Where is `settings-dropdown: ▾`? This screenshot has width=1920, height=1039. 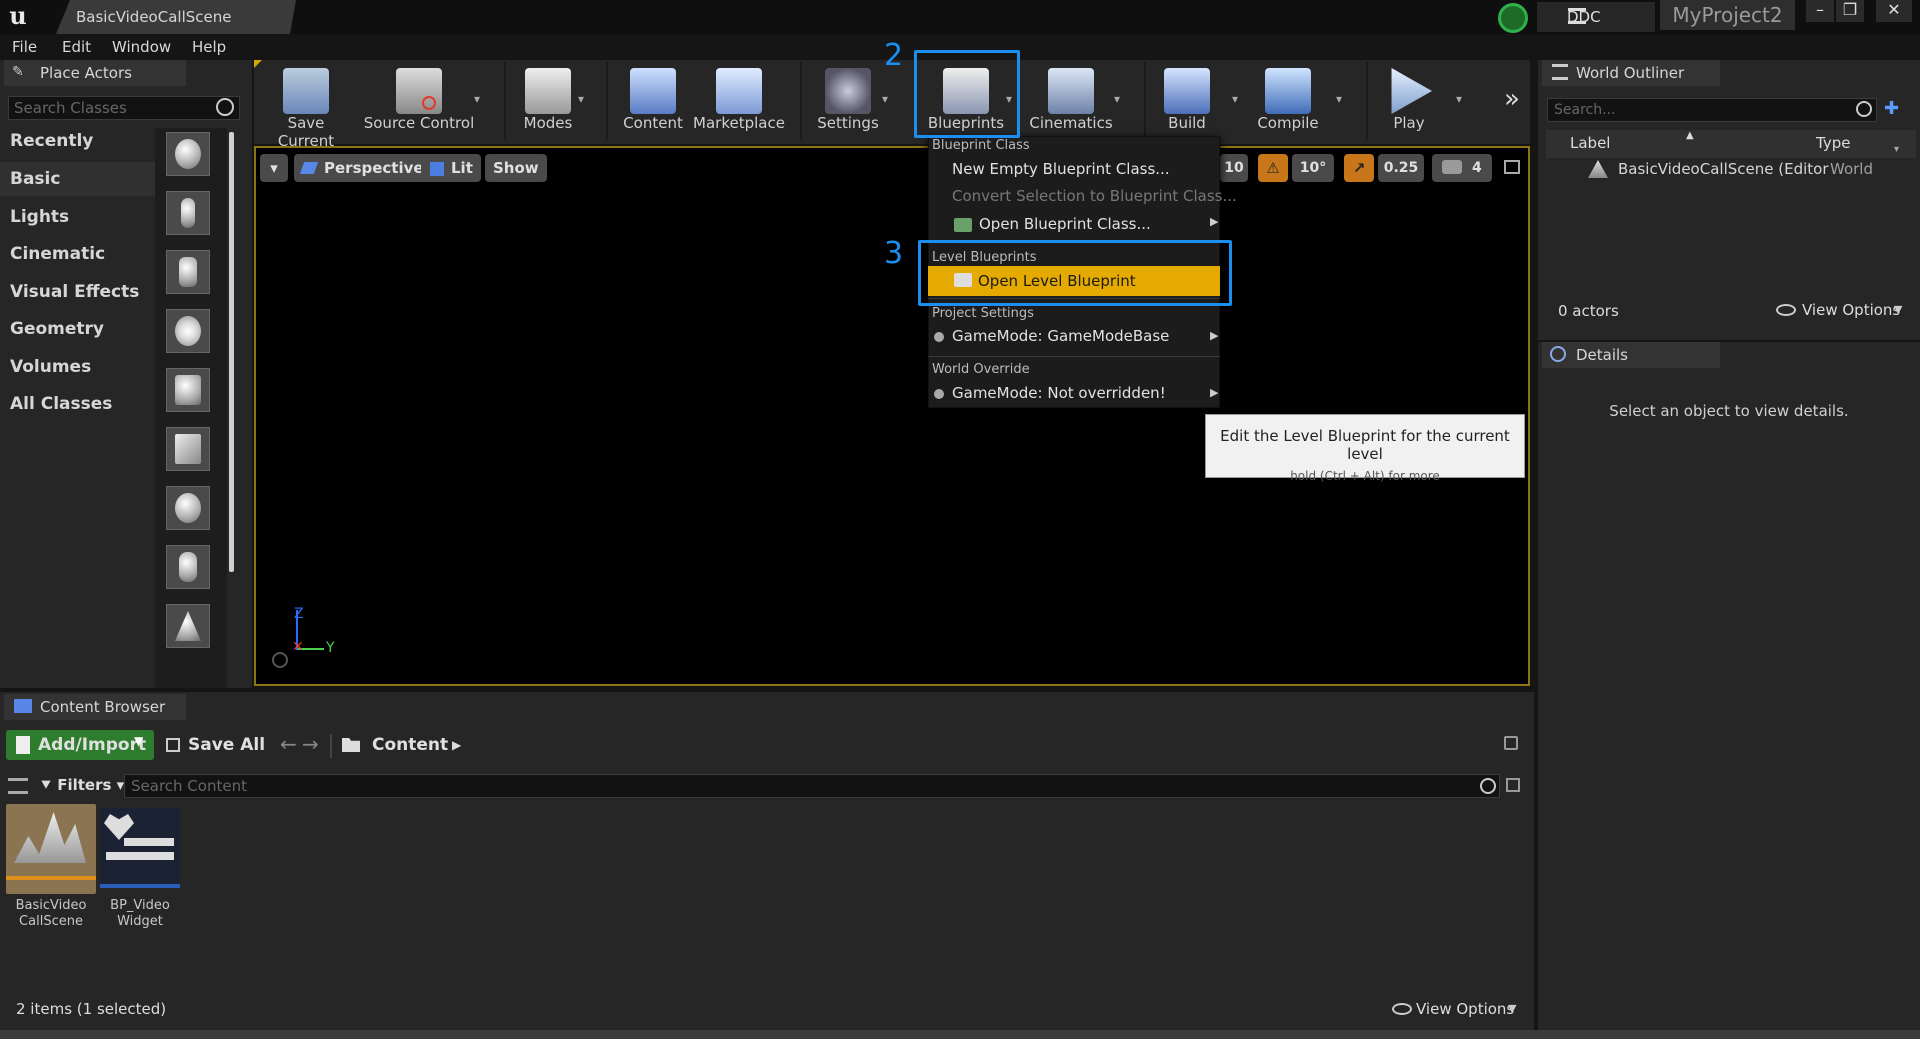
settings-dropdown: ▾ is located at coordinates (885, 99).